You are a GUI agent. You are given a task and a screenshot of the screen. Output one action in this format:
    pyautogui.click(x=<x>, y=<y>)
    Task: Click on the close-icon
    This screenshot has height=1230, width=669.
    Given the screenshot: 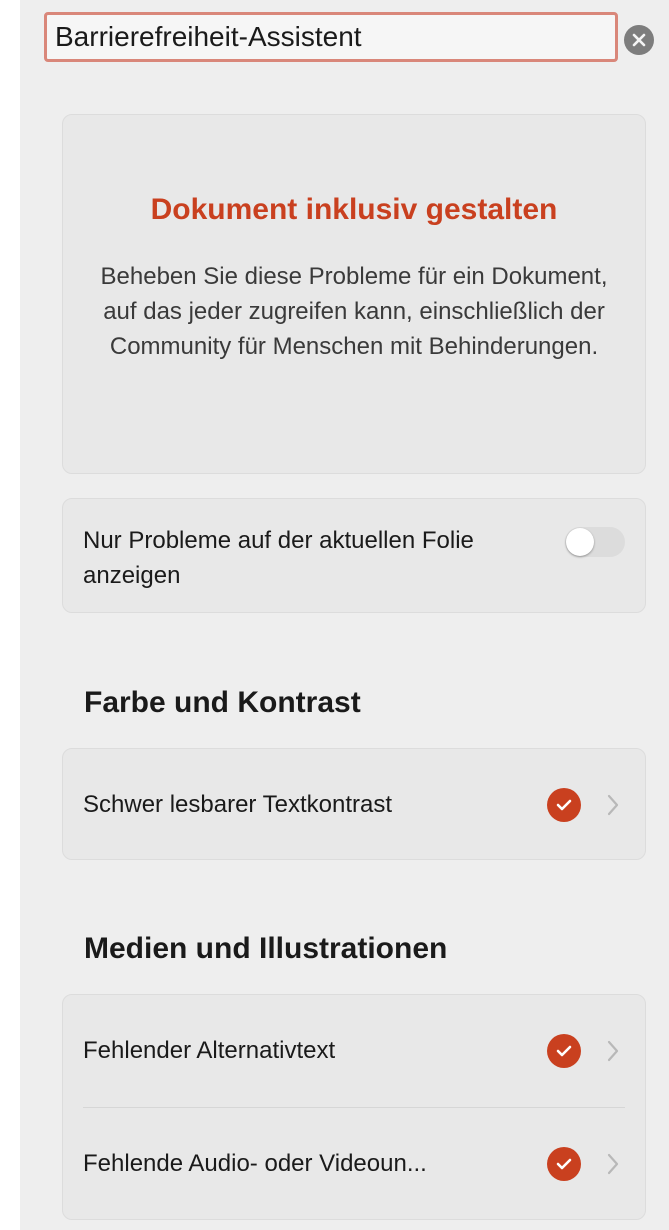 What is the action you would take?
    pyautogui.click(x=639, y=40)
    